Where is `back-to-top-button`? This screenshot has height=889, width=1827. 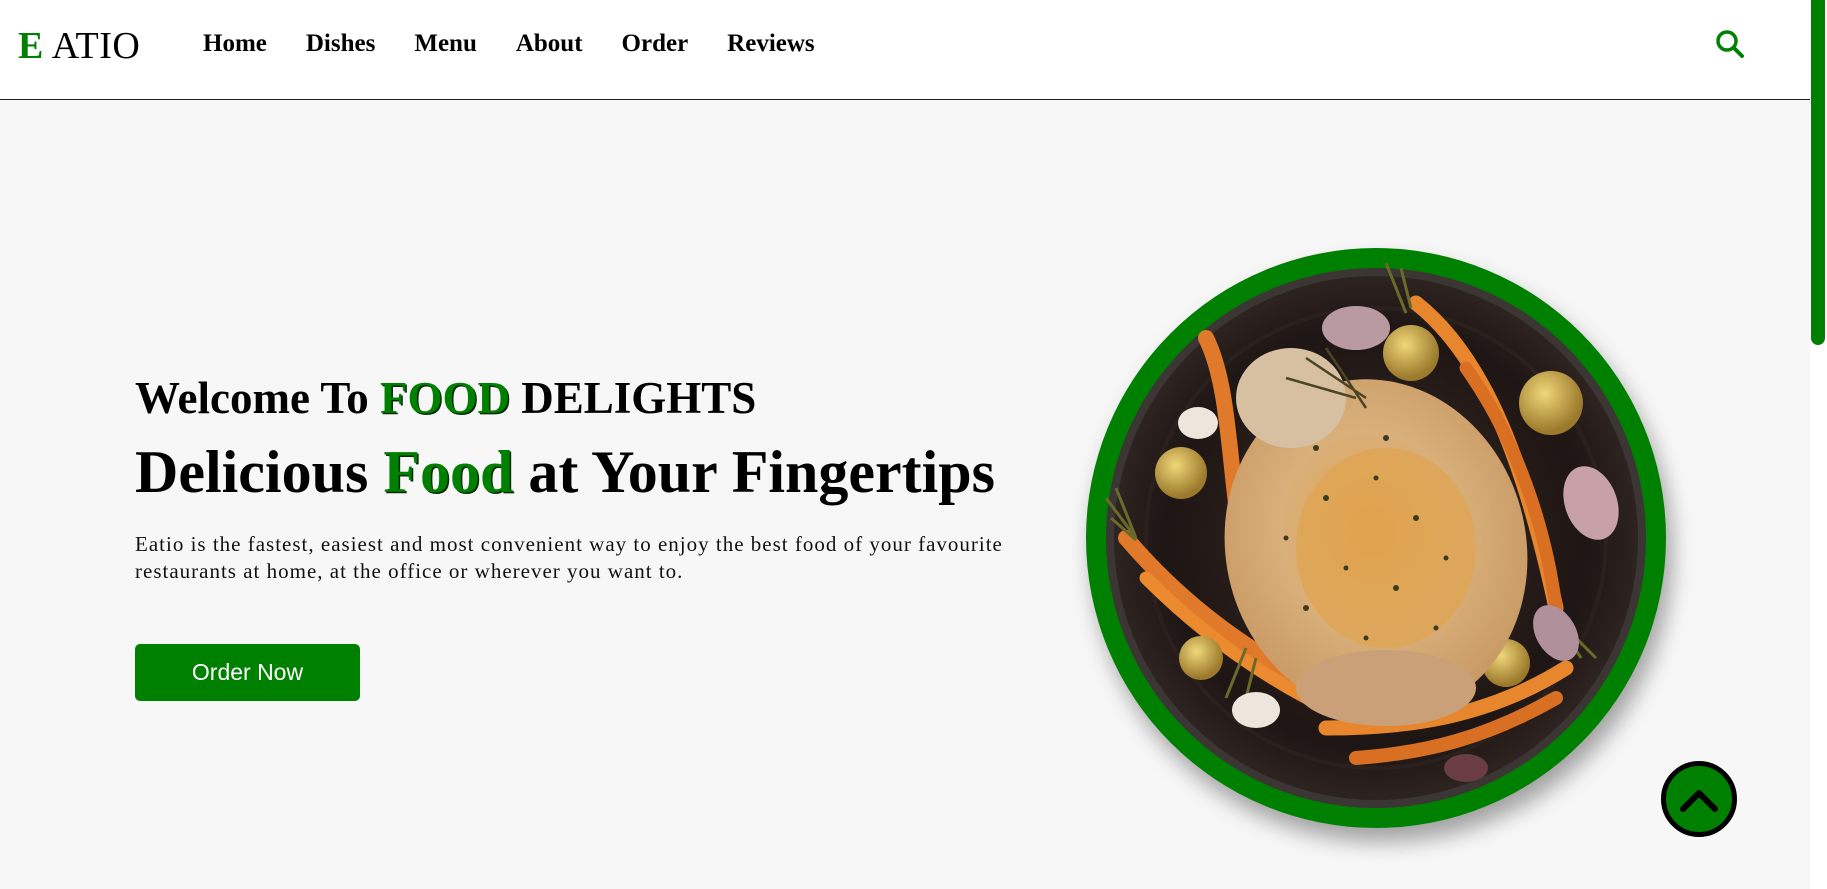 back-to-top-button is located at coordinates (1699, 799).